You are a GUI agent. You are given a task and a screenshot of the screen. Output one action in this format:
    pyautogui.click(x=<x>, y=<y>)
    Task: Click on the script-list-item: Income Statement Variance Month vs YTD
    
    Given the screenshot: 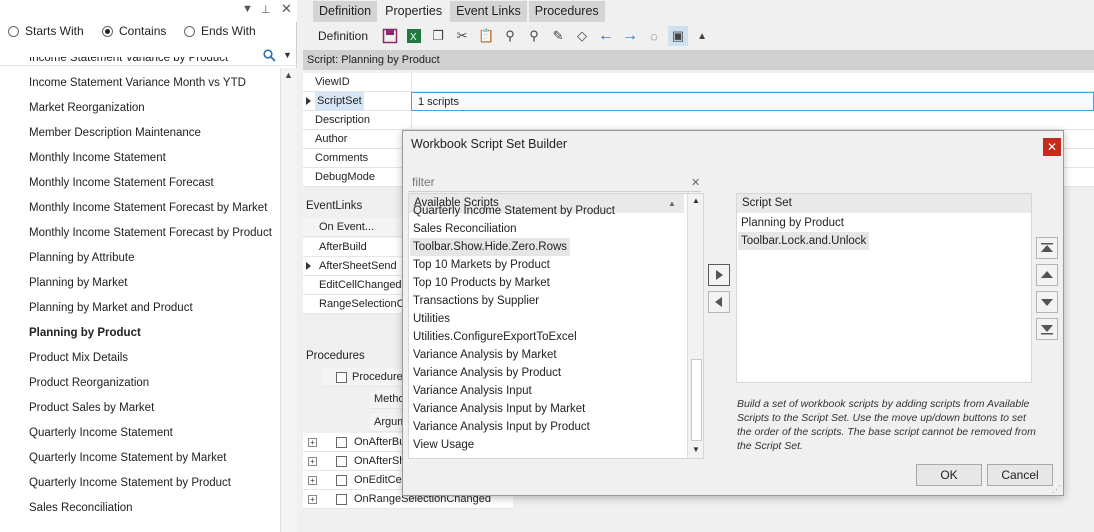 What is the action you would take?
    pyautogui.click(x=137, y=83)
    